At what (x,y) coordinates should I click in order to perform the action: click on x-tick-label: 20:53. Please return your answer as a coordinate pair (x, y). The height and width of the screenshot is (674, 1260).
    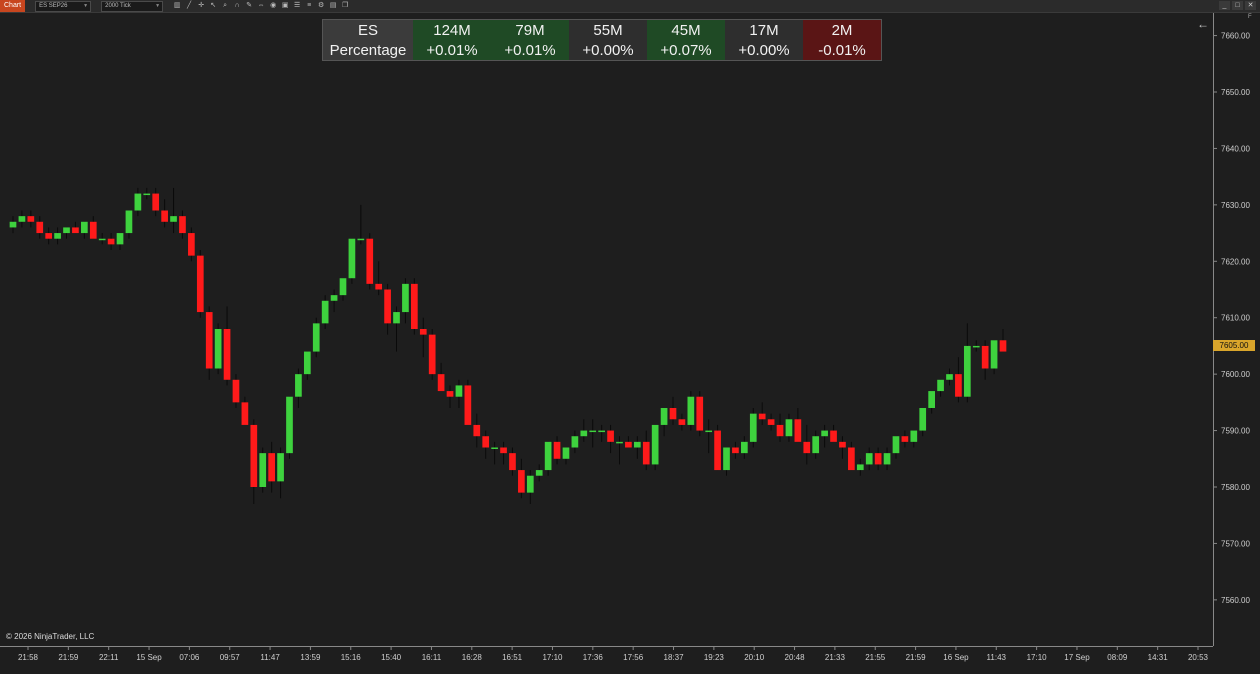
    Looking at the image, I should click on (1198, 657).